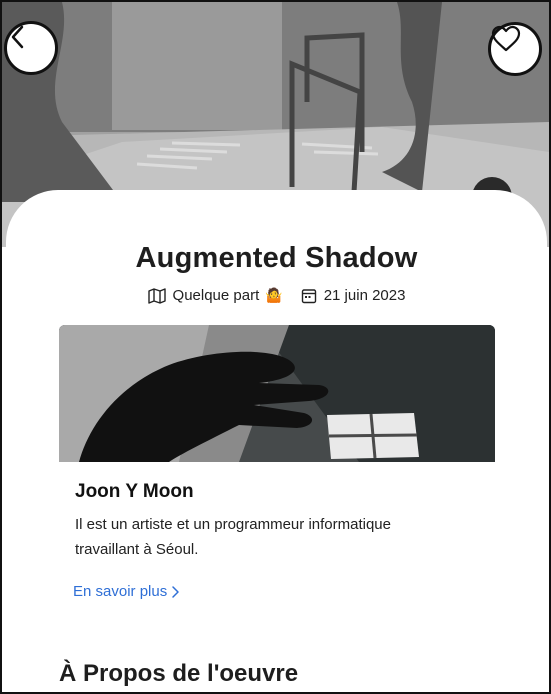 This screenshot has height=694, width=551. I want to click on artwork-title: Augmented Shadow, so click(276, 258).